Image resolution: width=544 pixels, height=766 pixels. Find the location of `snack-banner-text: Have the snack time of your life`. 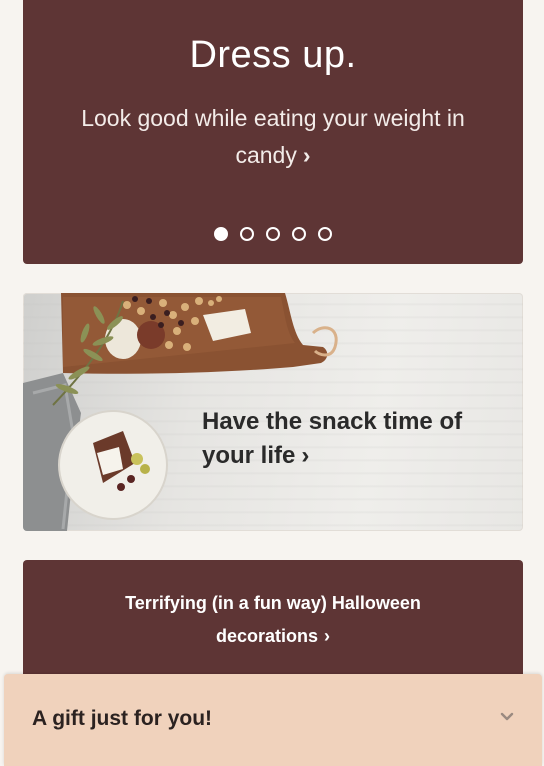

snack-banner-text: Have the snack time of your life is located at coordinates (332, 438).